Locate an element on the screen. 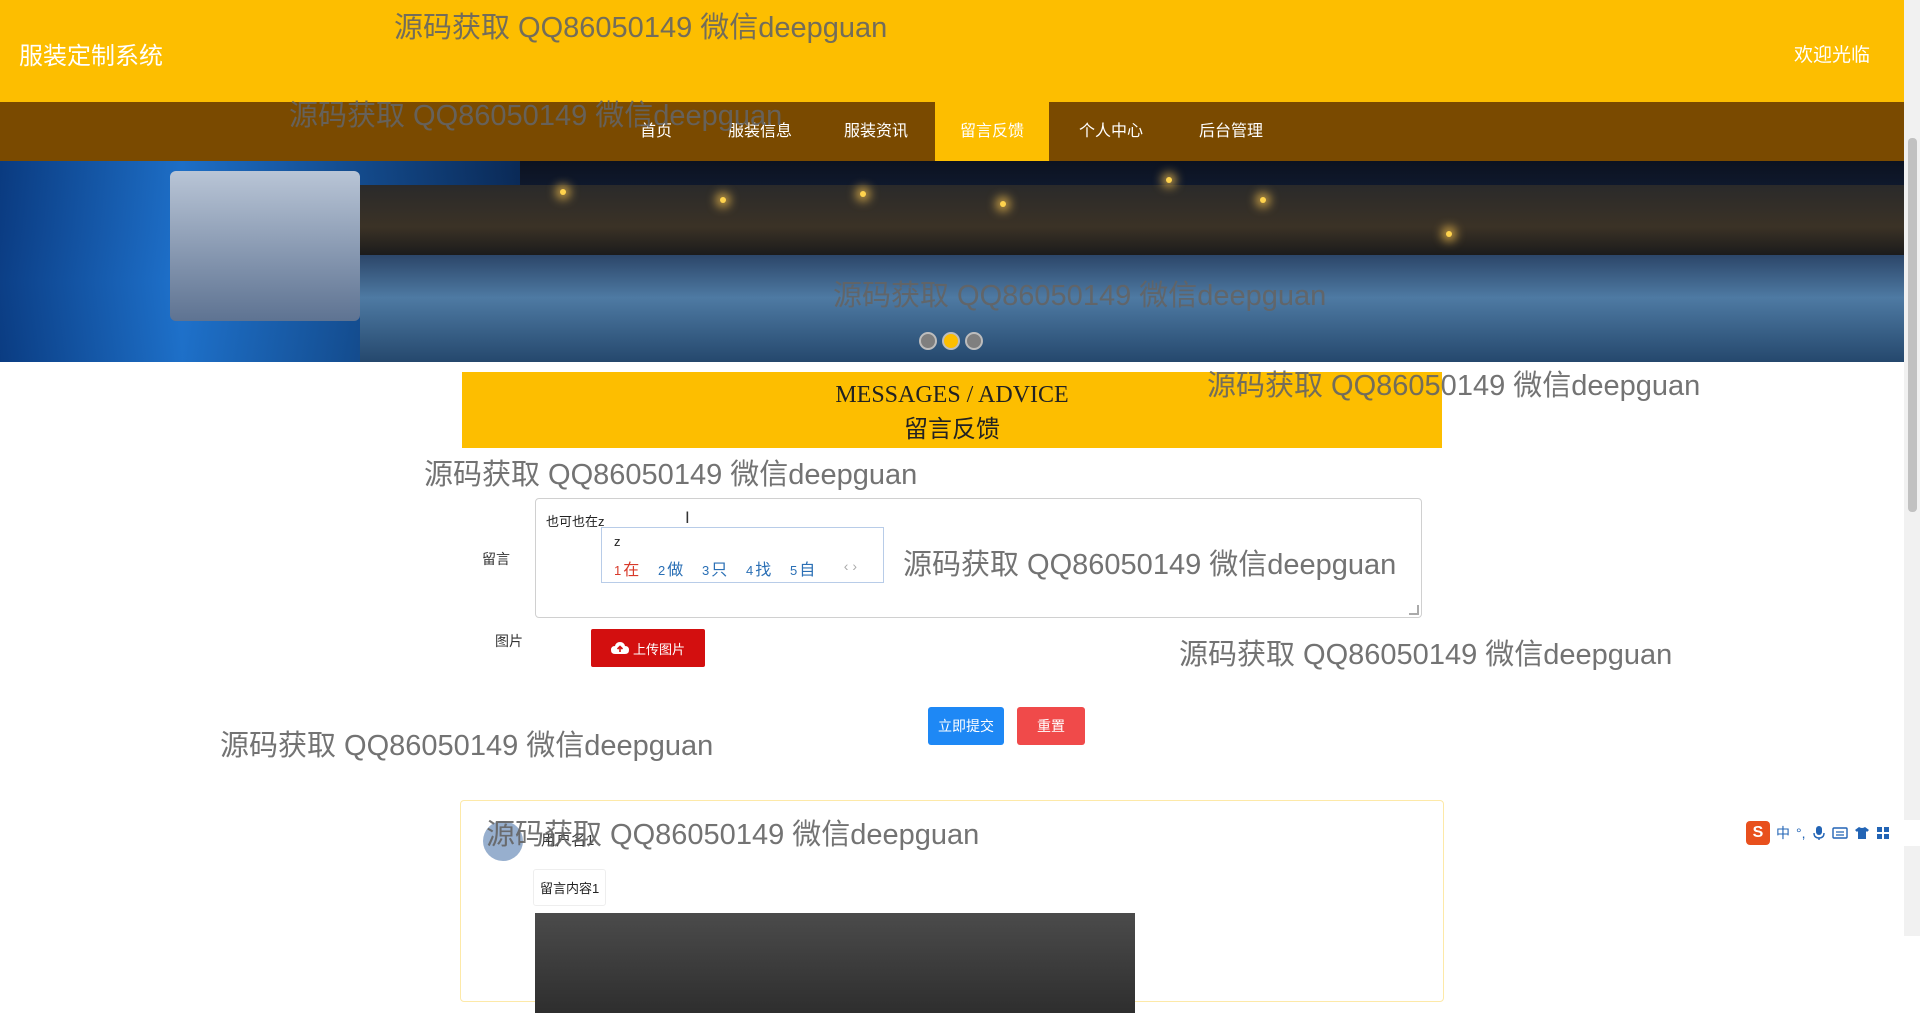 This screenshot has width=1920, height=1013. page-scrollbar is located at coordinates (1912, 468).